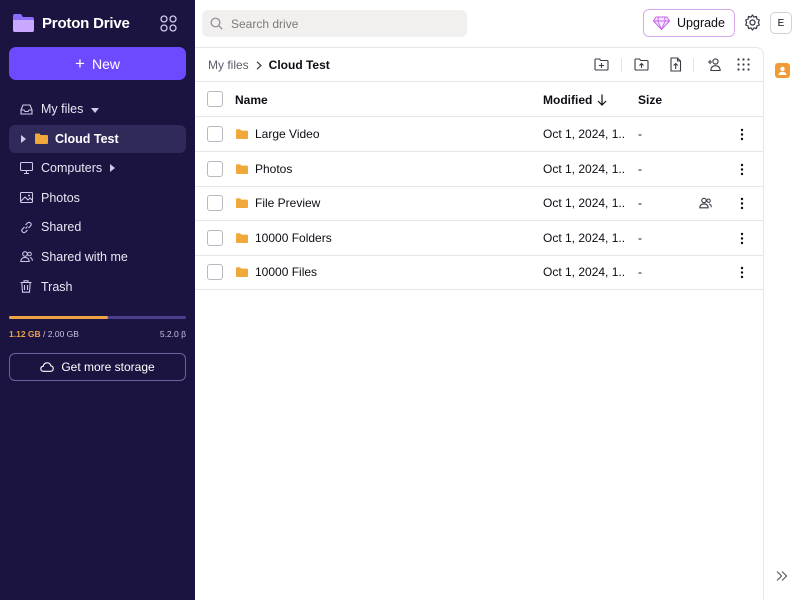  Describe the element at coordinates (341, 23) in the screenshot. I see `search-input` at that location.